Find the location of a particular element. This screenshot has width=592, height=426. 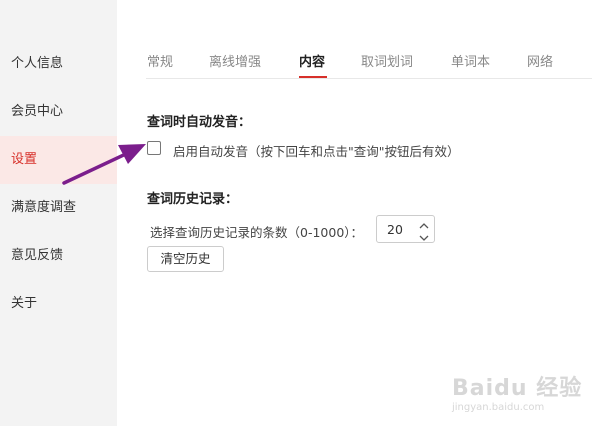

baidu-watermark: Baidu 经验 jingyan.baidu.com is located at coordinates (522, 398).